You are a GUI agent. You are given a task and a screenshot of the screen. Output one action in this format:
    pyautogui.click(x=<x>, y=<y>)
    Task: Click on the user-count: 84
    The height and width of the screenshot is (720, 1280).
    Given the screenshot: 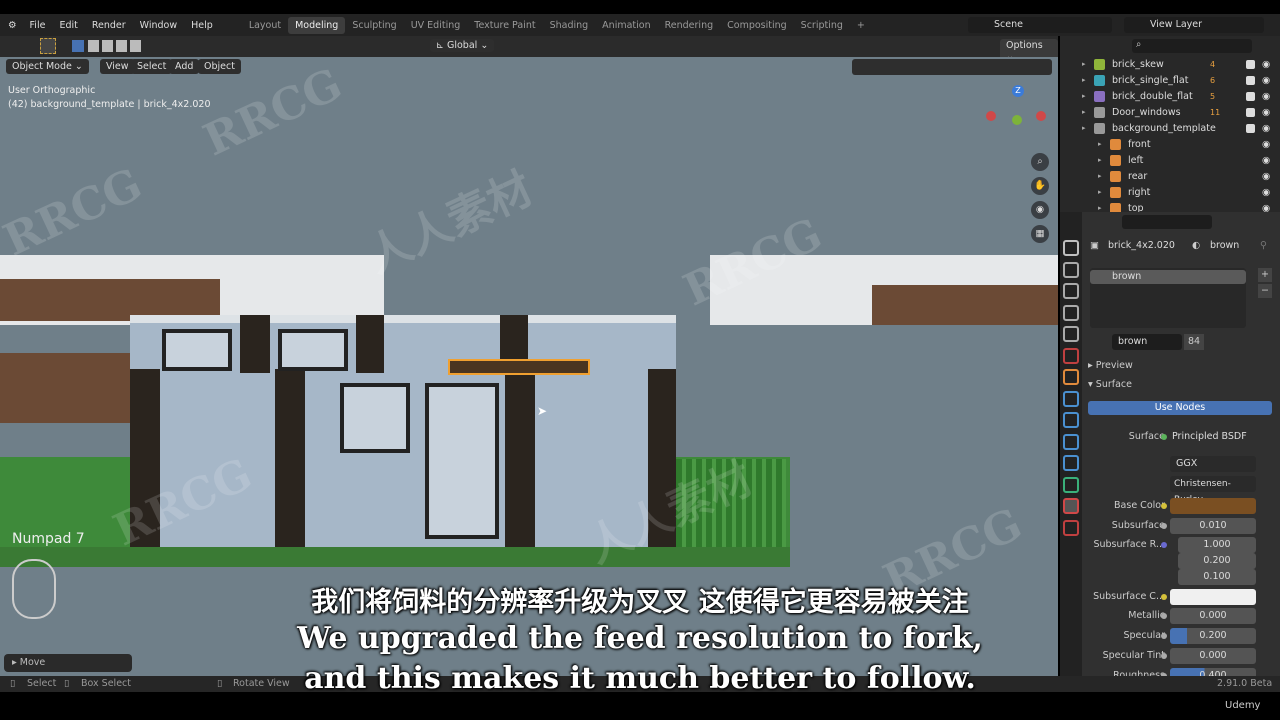 What is the action you would take?
    pyautogui.click(x=1194, y=342)
    